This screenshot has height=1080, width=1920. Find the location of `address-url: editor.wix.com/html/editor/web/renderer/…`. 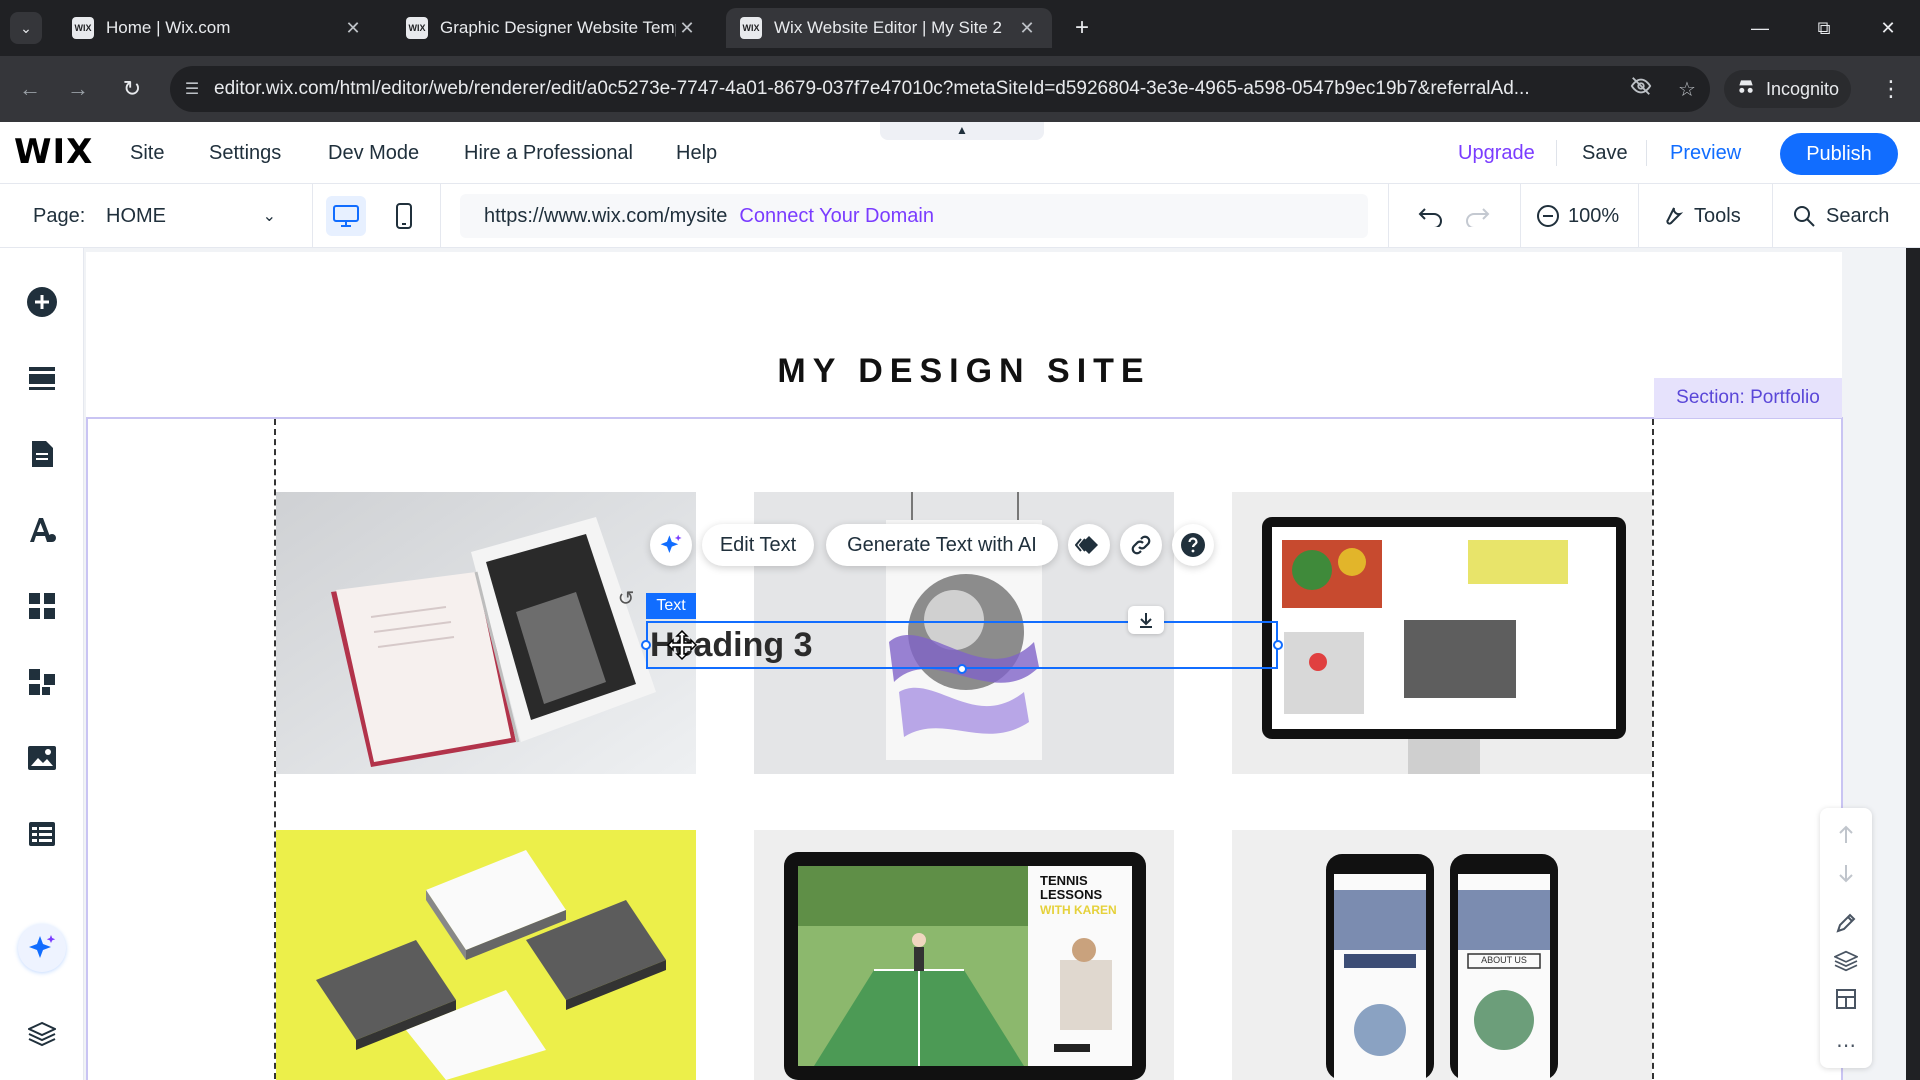

address-url: editor.wix.com/html/editor/web/renderer/… is located at coordinates (916, 89).